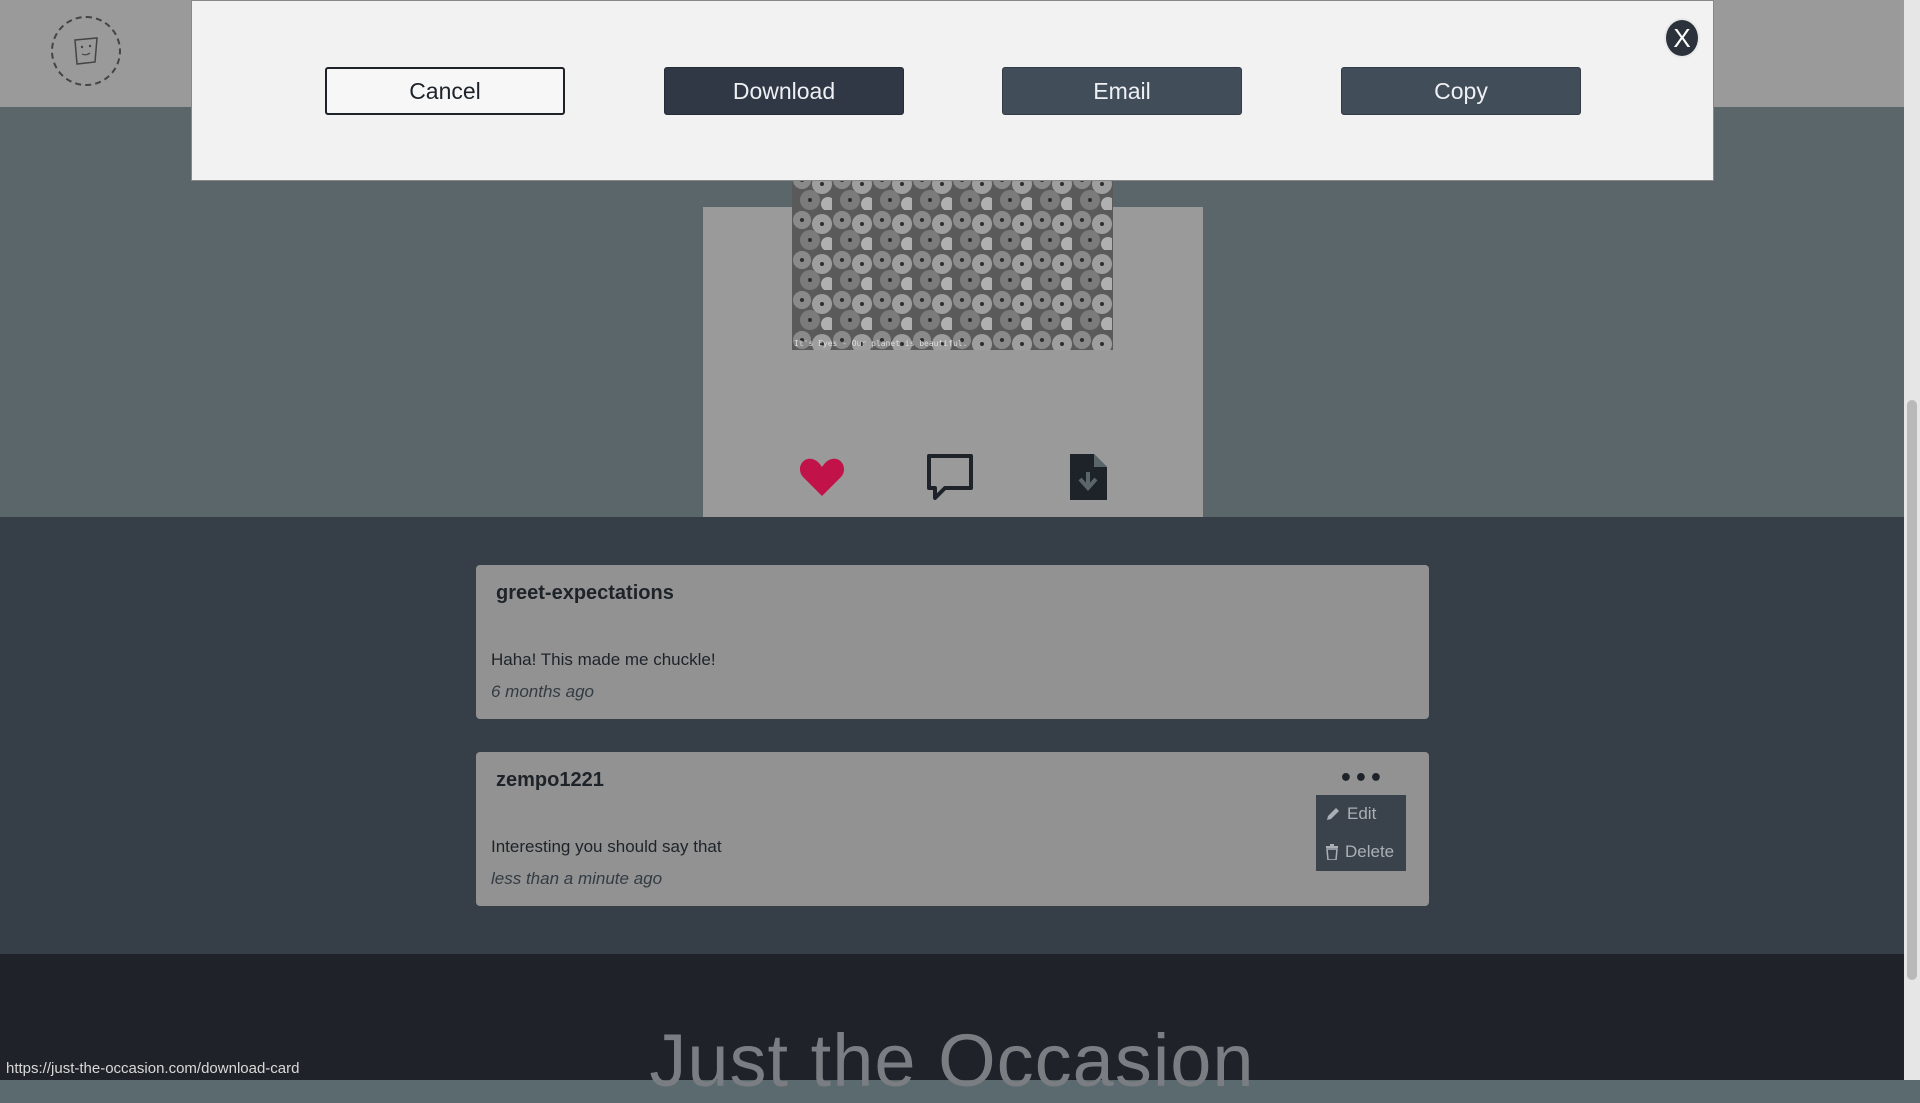 This screenshot has width=1920, height=1103. I want to click on comment-timestamp: 6 months ago, so click(543, 691).